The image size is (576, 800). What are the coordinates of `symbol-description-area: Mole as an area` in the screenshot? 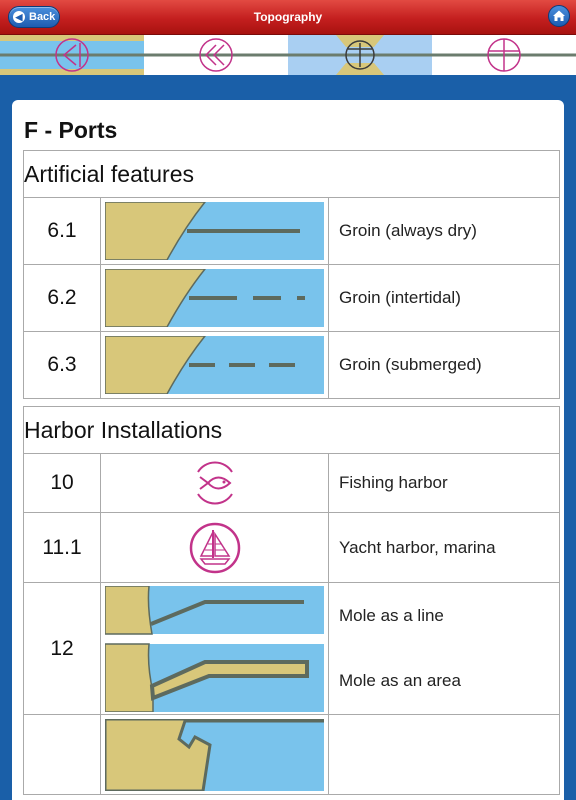 It's located at (400, 680).